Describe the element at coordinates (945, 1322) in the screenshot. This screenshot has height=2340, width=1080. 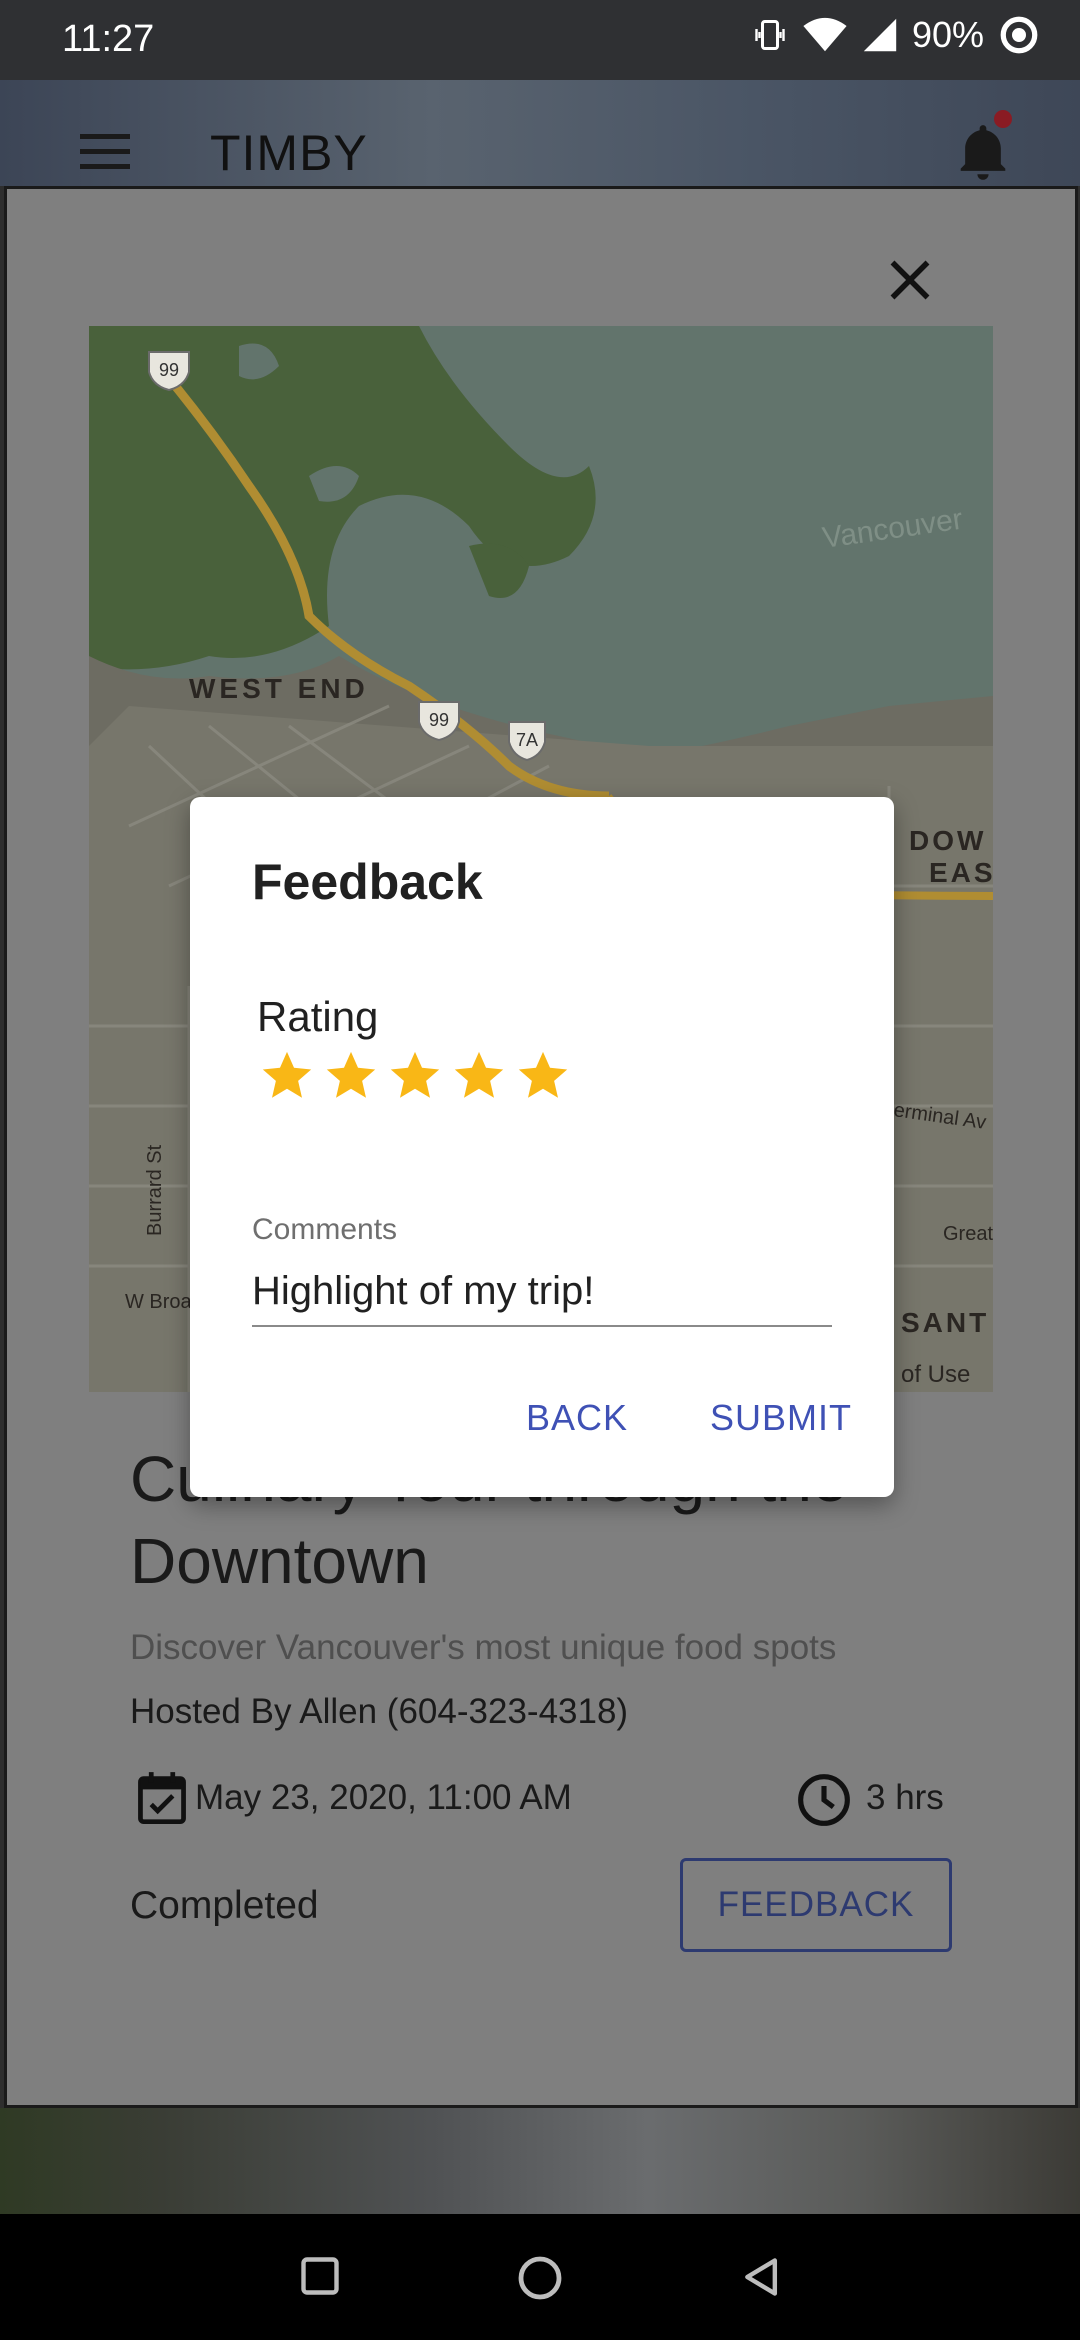
I see `map-label-sant: SANT` at that location.